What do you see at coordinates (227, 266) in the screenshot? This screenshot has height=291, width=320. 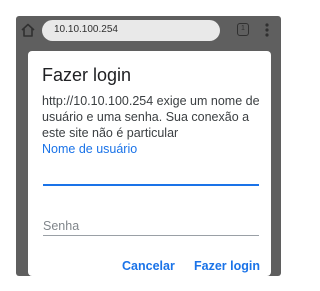 I see `login-button: Fazer login` at bounding box center [227, 266].